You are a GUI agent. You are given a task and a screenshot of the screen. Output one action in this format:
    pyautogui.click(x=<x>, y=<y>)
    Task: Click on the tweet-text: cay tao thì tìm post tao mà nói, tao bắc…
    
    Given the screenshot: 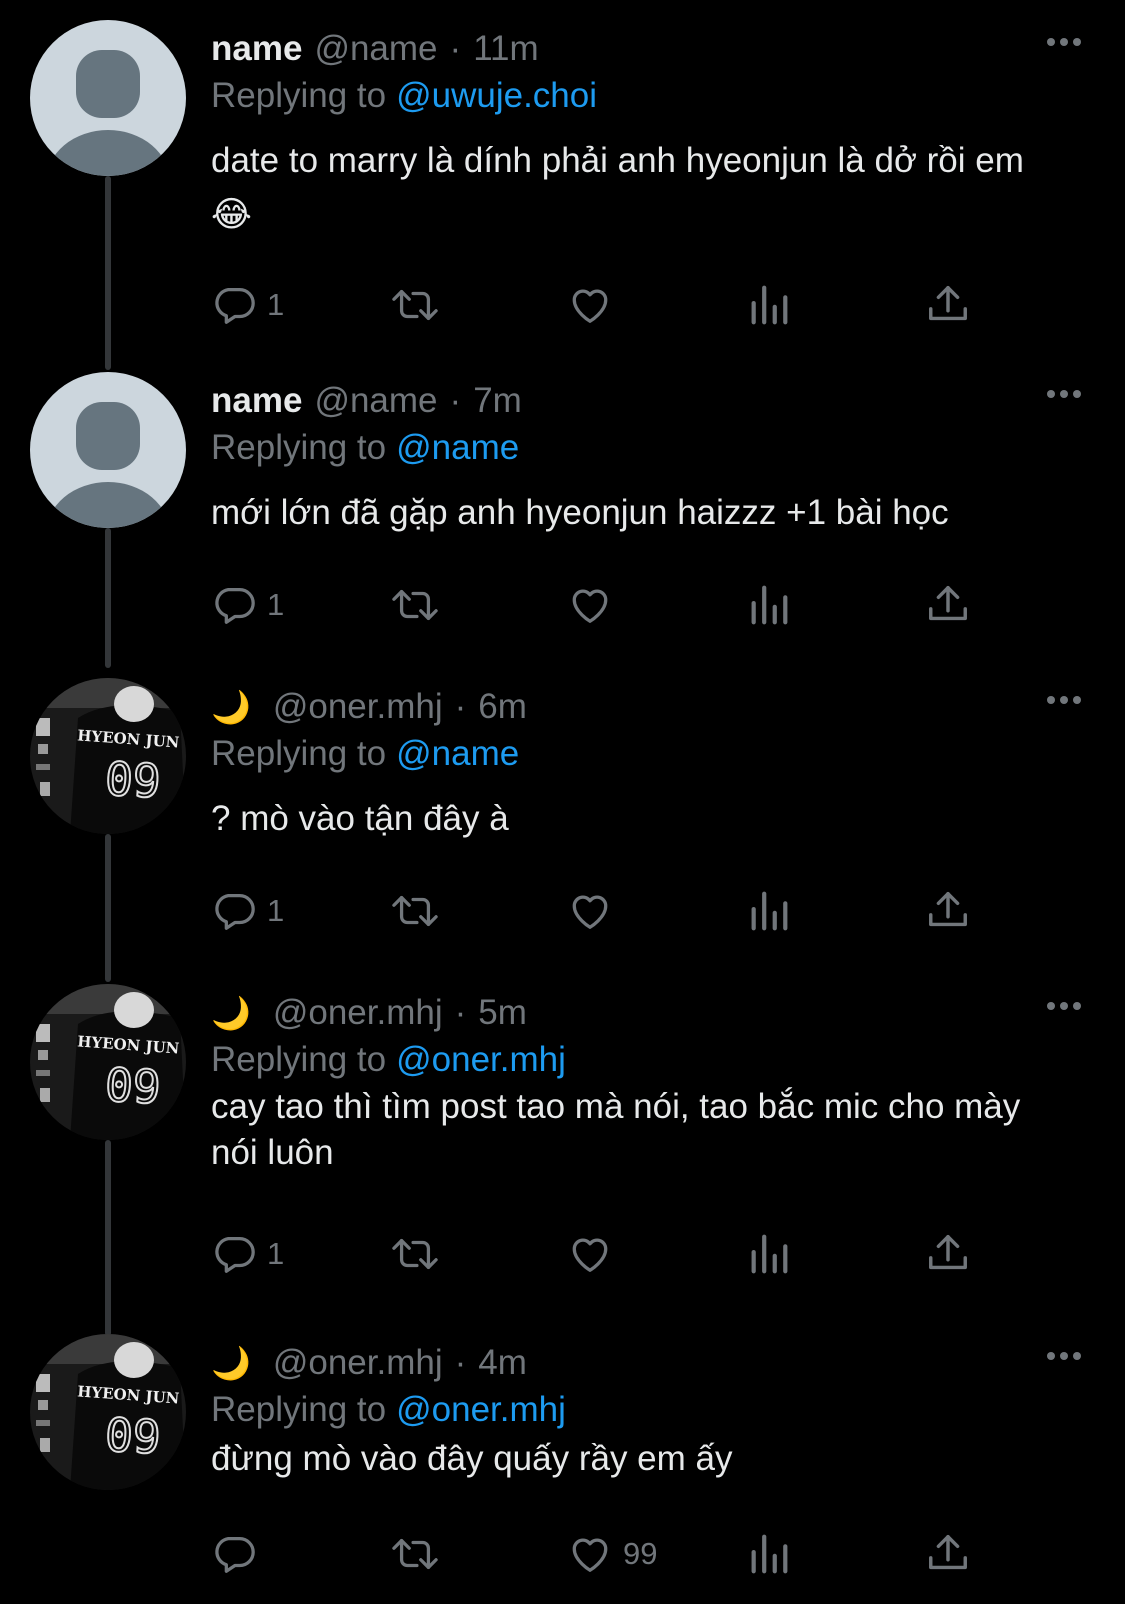 What is the action you would take?
    pyautogui.click(x=616, y=1129)
    